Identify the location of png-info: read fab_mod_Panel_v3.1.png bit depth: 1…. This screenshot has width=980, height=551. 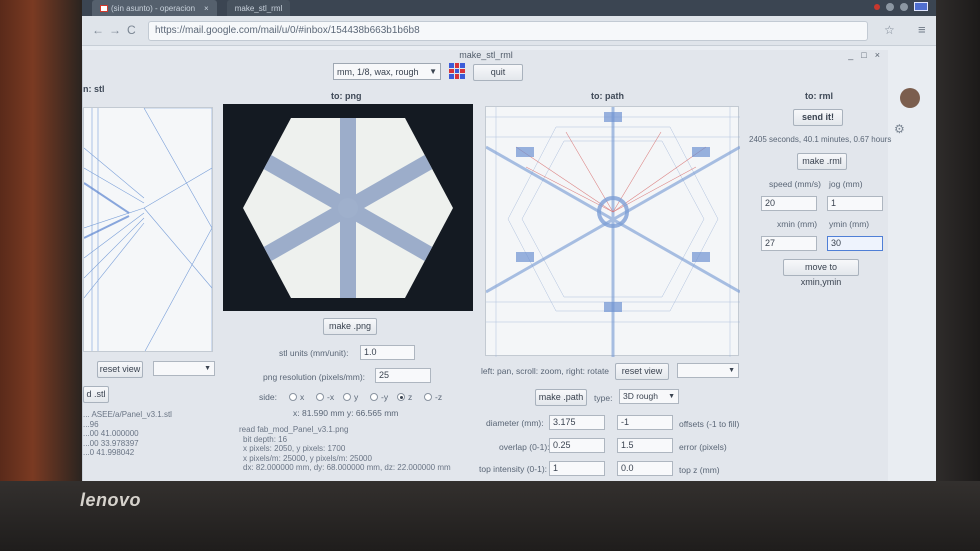
(345, 449).